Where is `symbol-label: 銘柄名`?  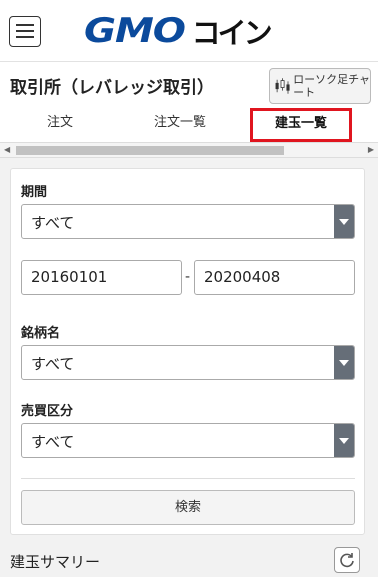
symbol-label: 銘柄名 is located at coordinates (41, 333).